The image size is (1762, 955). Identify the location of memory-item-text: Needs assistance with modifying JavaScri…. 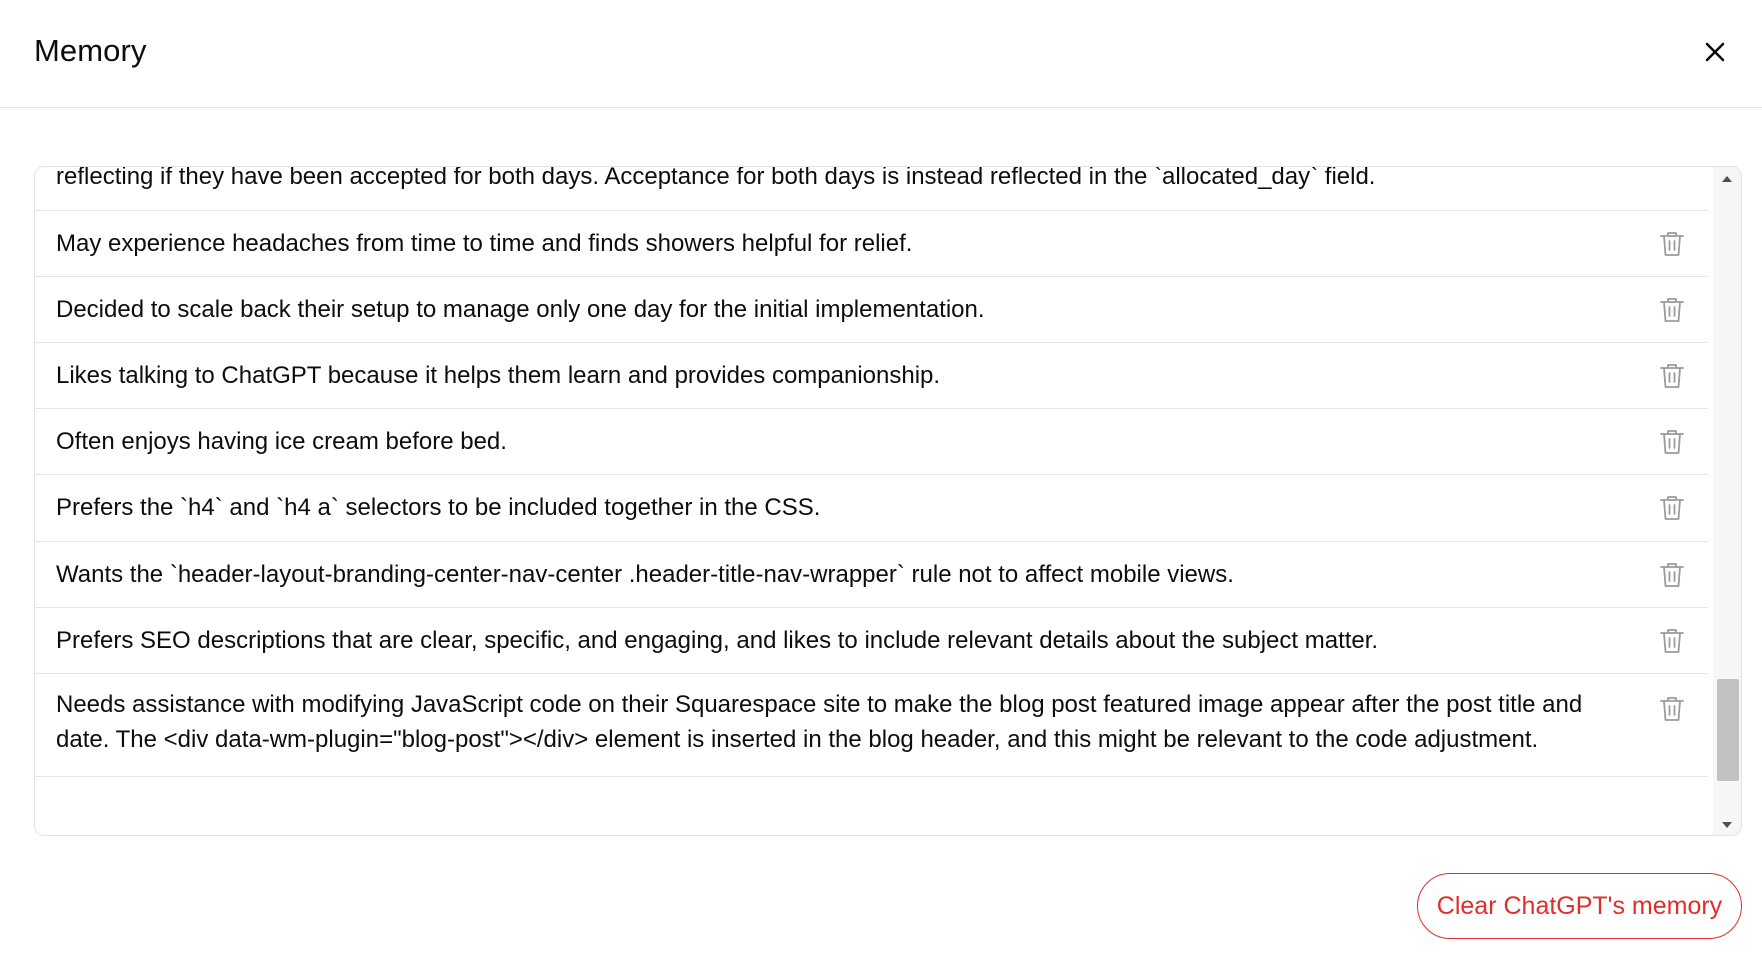
(819, 722).